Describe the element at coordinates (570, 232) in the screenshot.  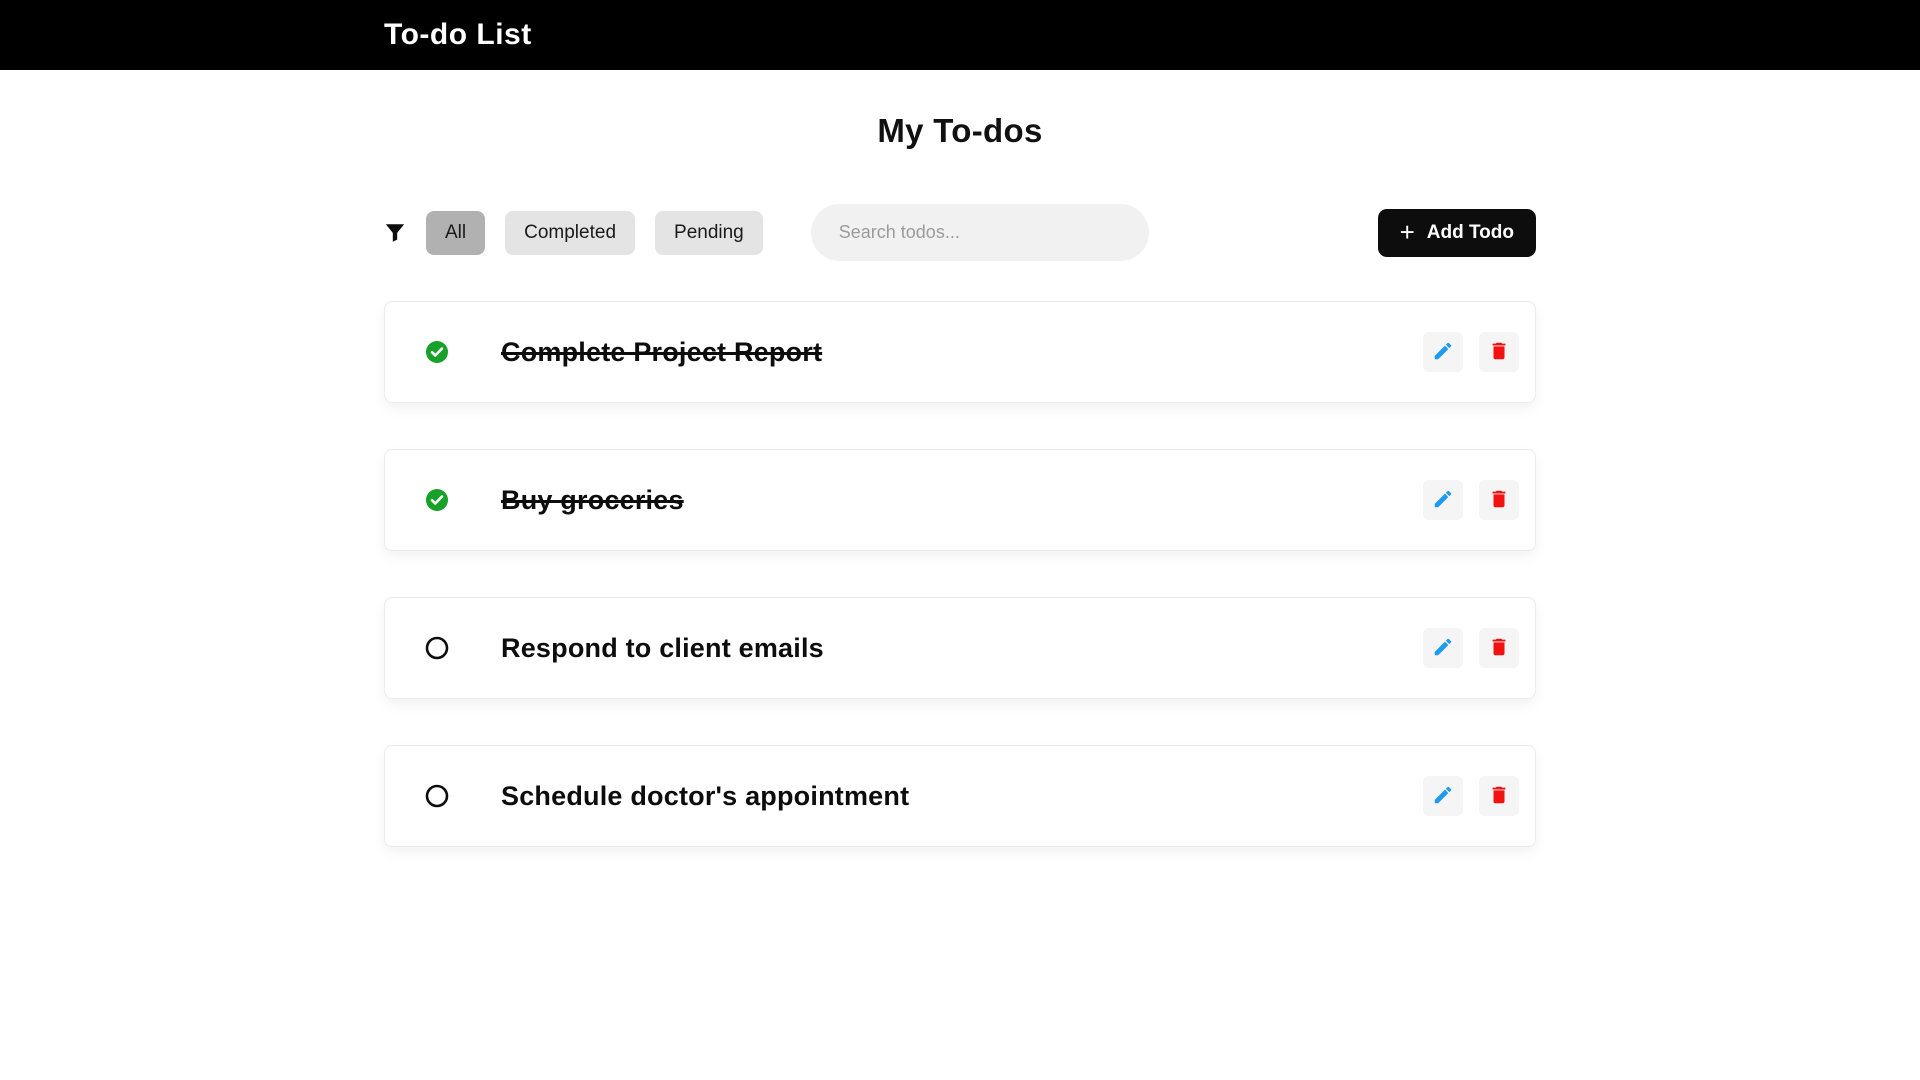
I see `filter-button-completed: Completed` at that location.